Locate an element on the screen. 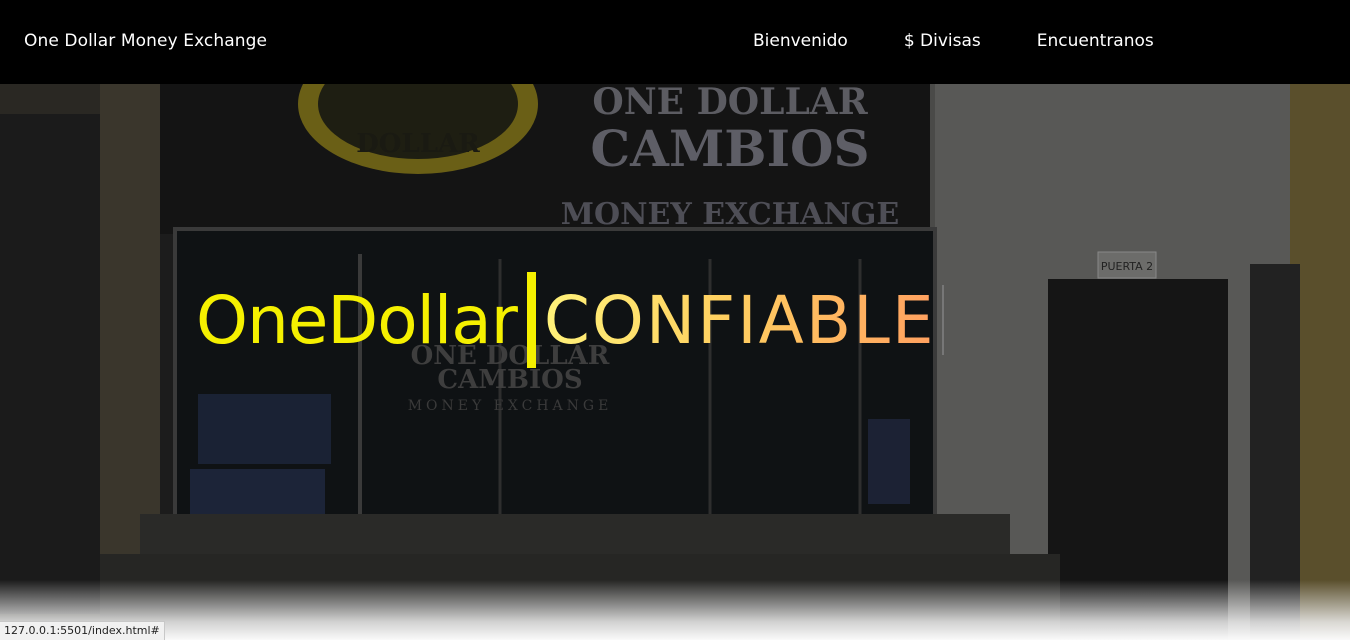 The image size is (1350, 640). nav-link-bienvenido: Bienvenido is located at coordinates (800, 41).